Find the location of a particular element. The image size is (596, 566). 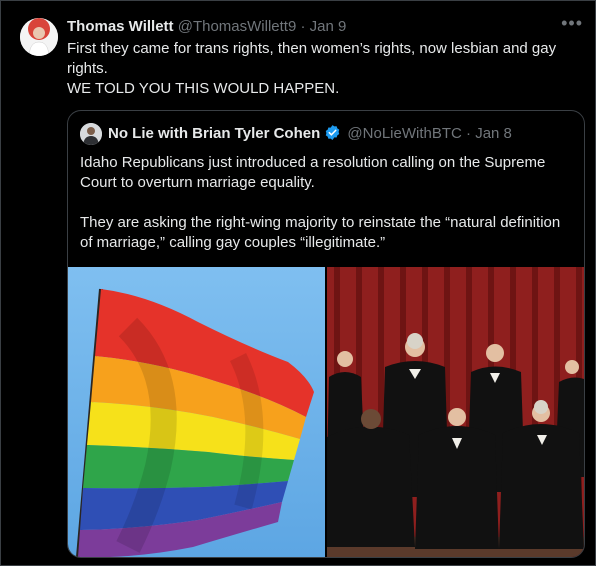

more-options-icon: ••• is located at coordinates (572, 23).